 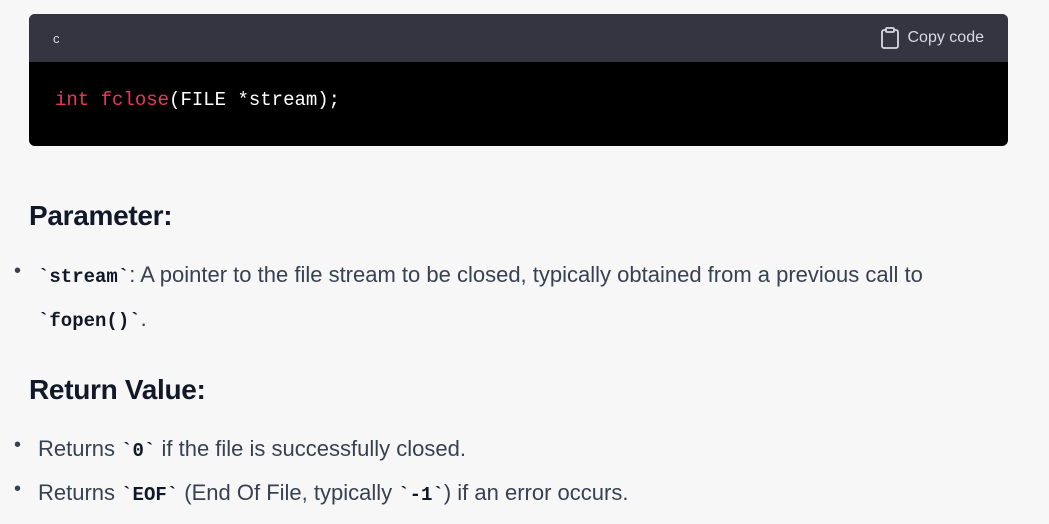 What do you see at coordinates (135, 100) in the screenshot?
I see `code-function-name: fclose` at bounding box center [135, 100].